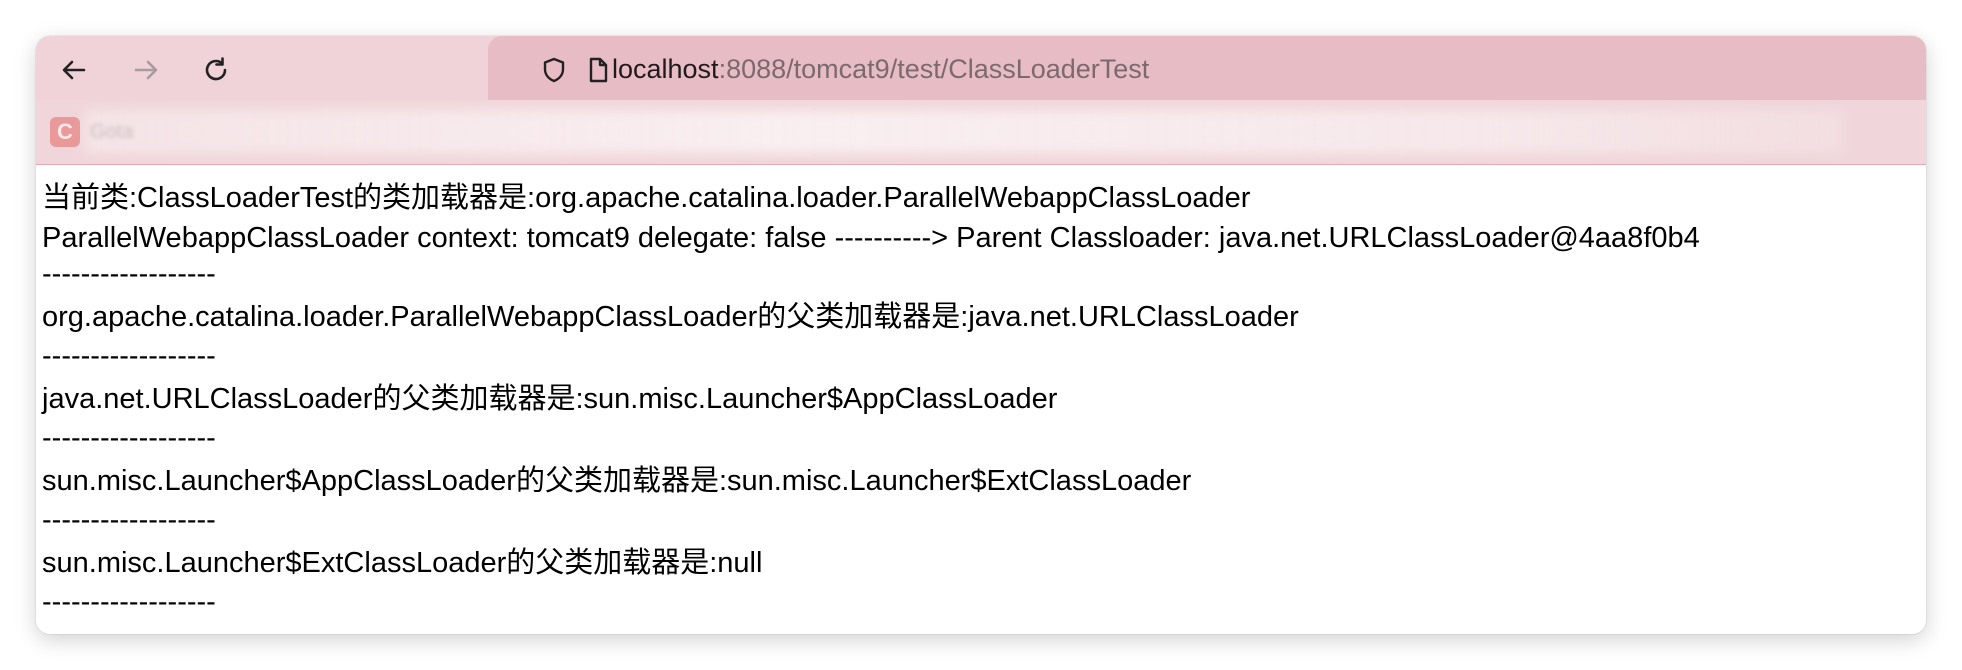 This screenshot has width=1962, height=670. Describe the element at coordinates (598, 70) in the screenshot. I see `document-icon` at that location.